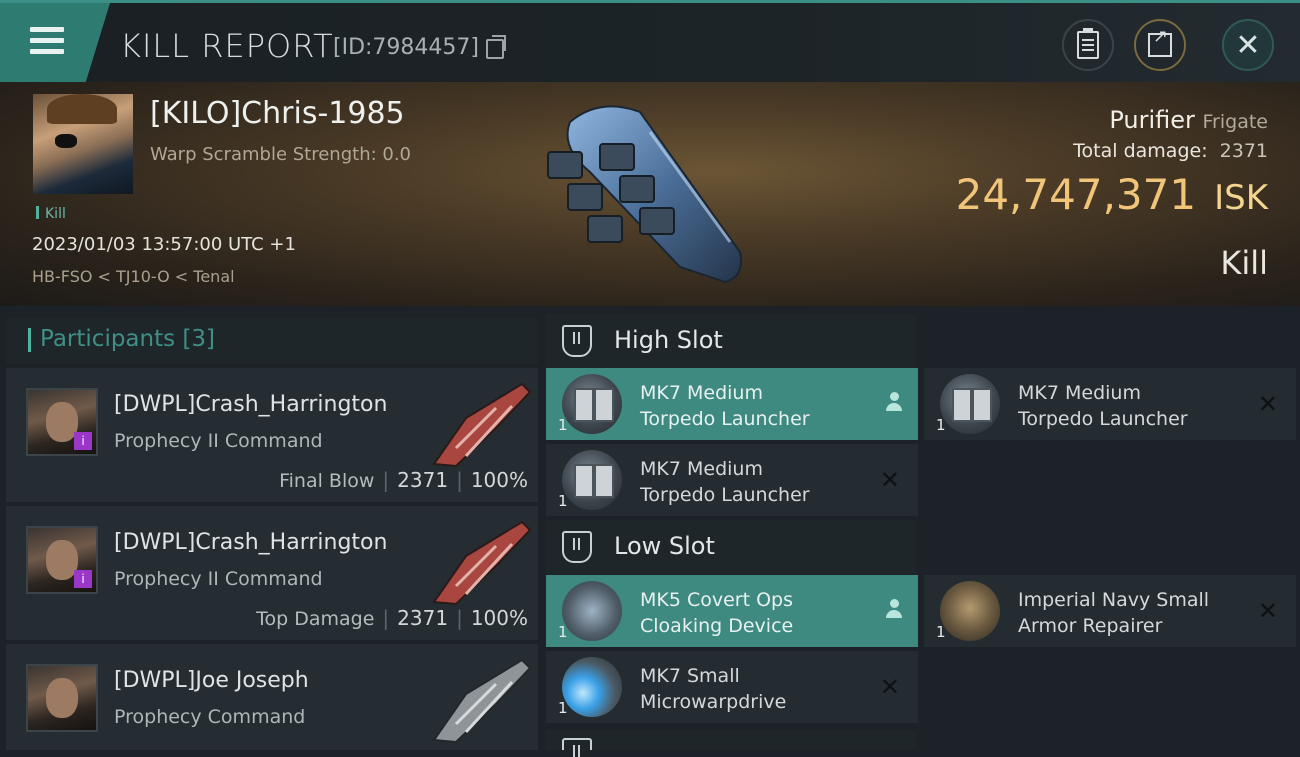 The width and height of the screenshot is (1300, 757). I want to click on close-button: ✕, so click(1248, 45).